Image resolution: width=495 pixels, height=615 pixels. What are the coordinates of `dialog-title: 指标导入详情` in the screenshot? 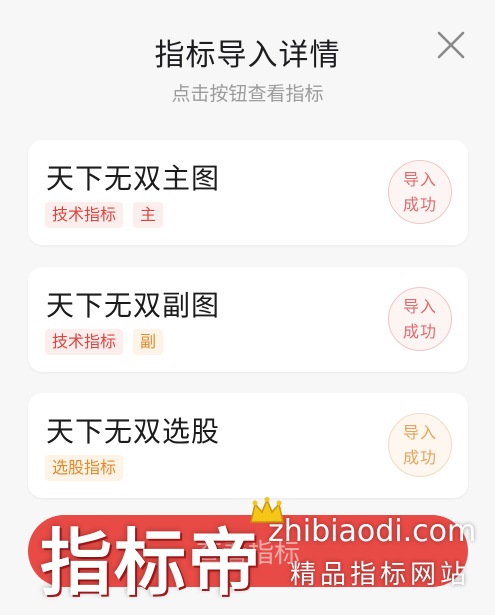 It's located at (247, 55).